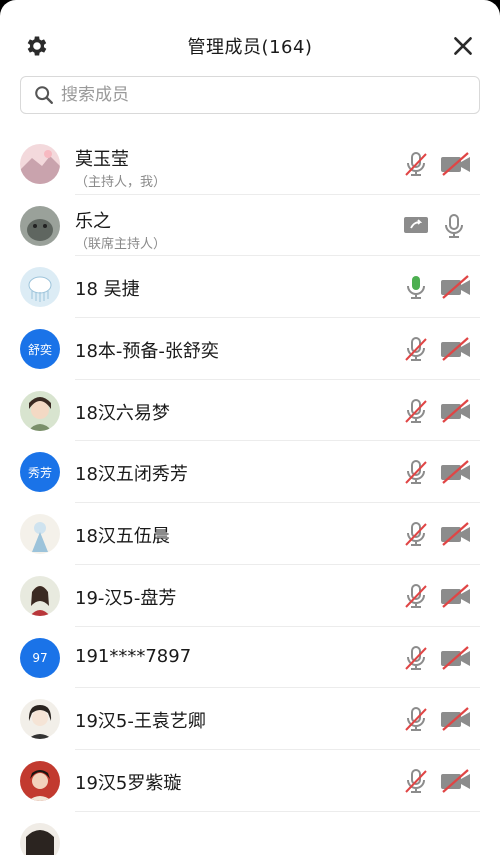 Image resolution: width=500 pixels, height=855 pixels. Describe the element at coordinates (140, 722) in the screenshot. I see `member-name: 19汉5-王袁艺卿` at that location.